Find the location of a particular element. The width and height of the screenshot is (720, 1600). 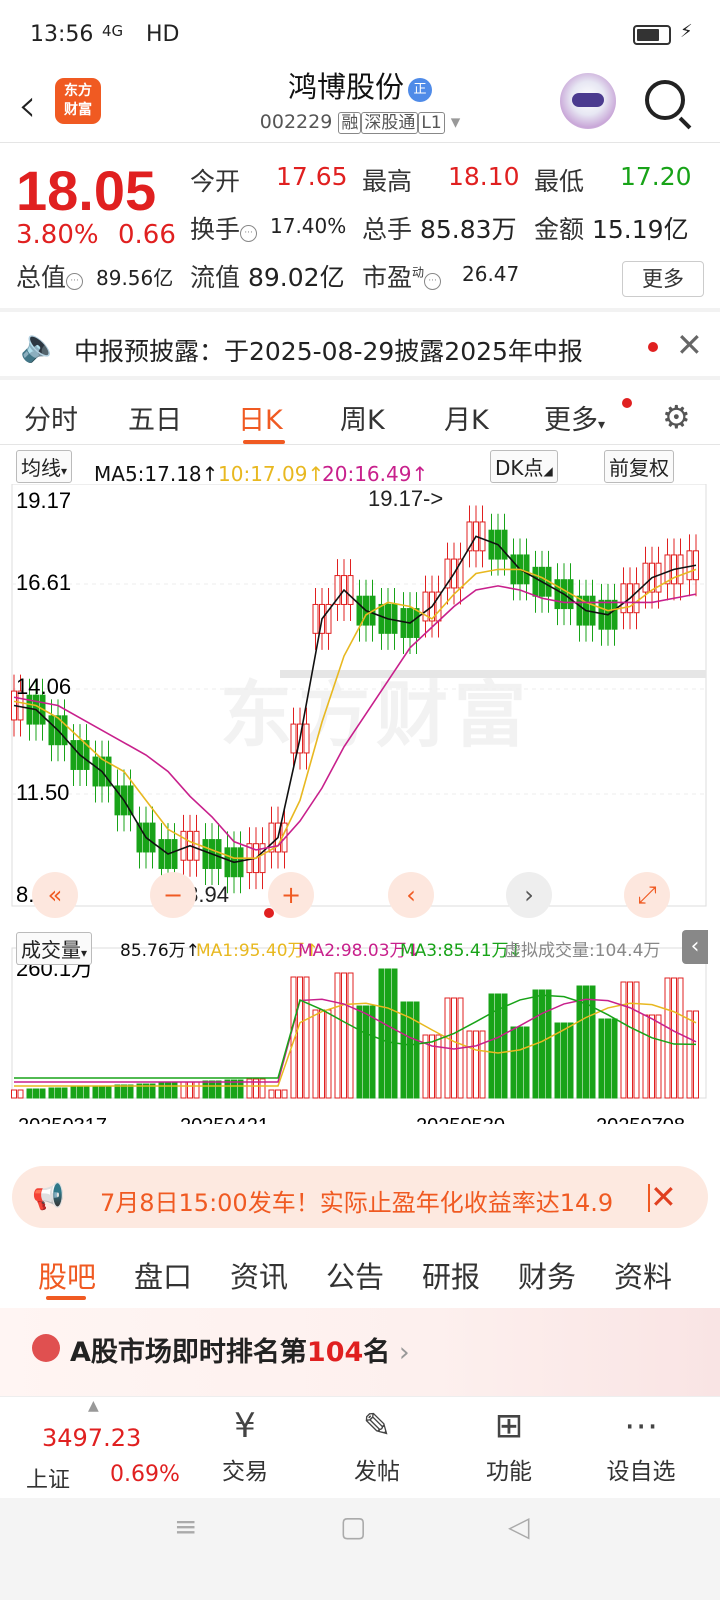

ma20-value: 20:16.49↑ is located at coordinates (375, 474).